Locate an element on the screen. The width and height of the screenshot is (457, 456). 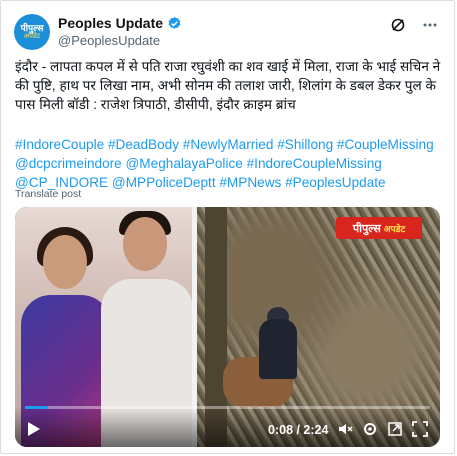
fullscreen-expand-icon is located at coordinates (395, 429).